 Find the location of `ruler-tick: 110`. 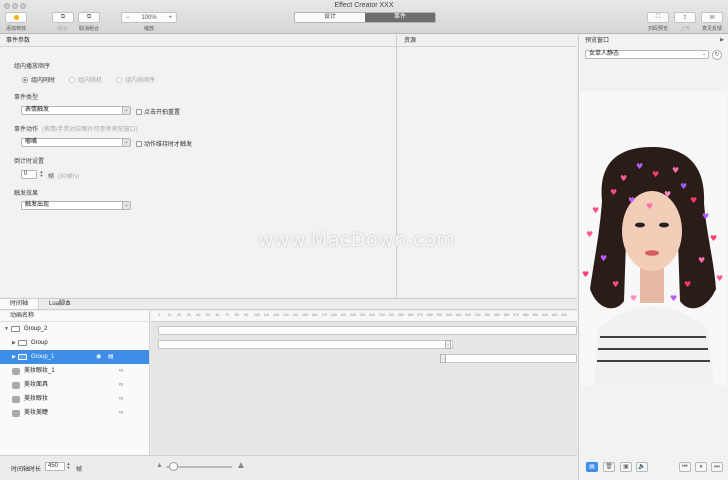

ruler-tick: 110 is located at coordinates (266, 315).